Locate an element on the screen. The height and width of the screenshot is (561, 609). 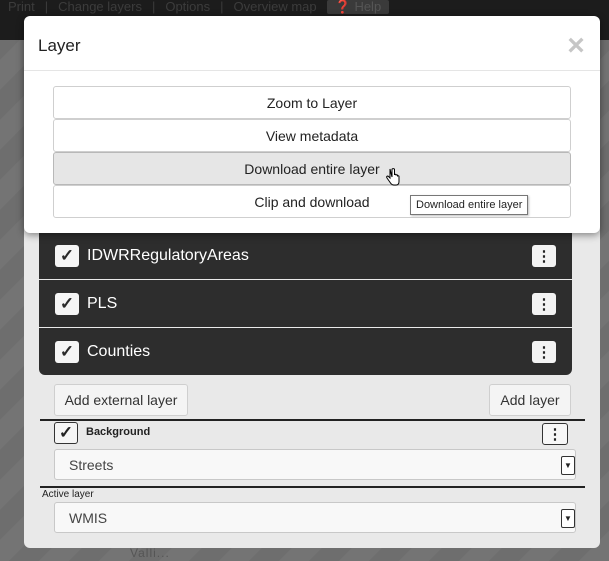
modal-header: Layer × is located at coordinates (312, 43).